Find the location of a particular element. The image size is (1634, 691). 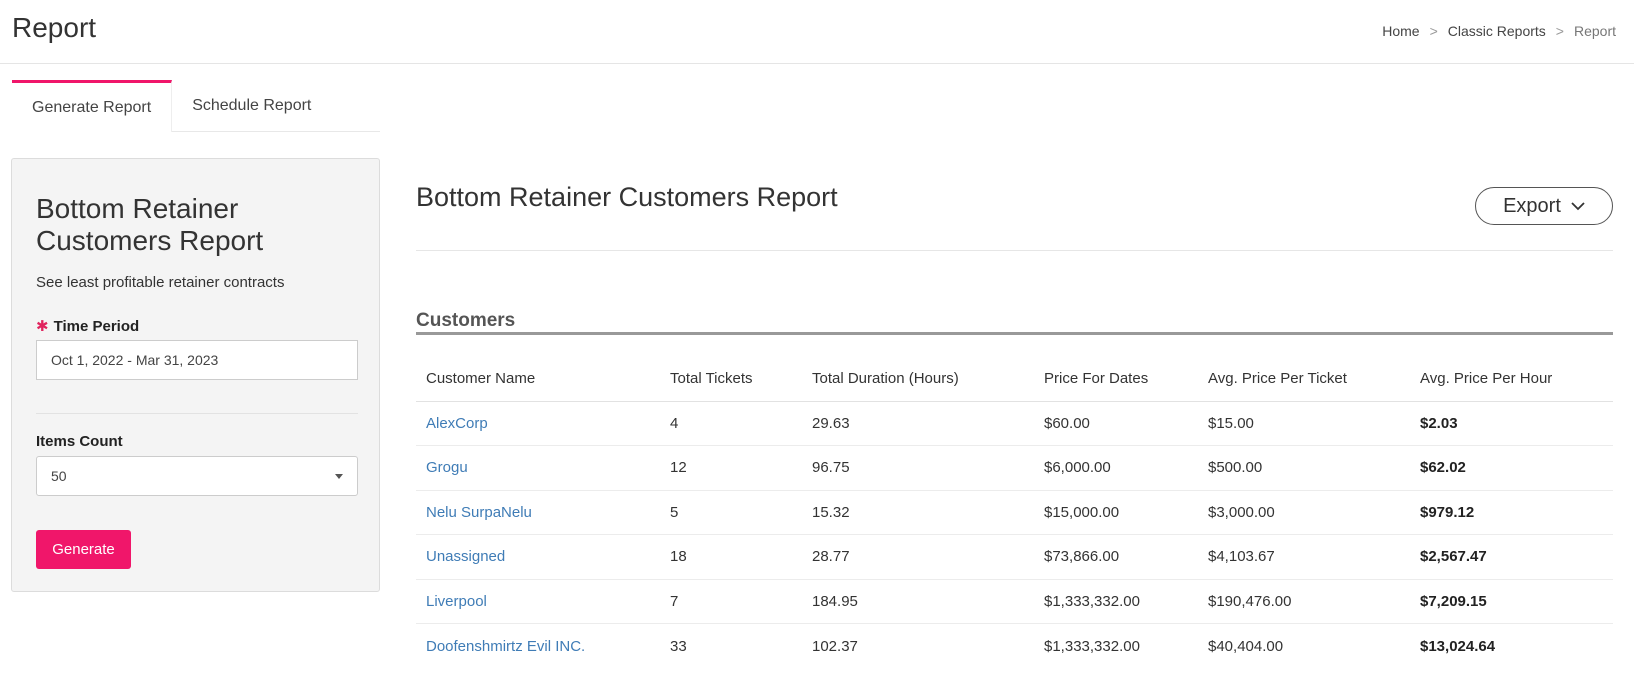

customer-name-cell: Doofenshmirtz Evil INC. is located at coordinates (538, 646).